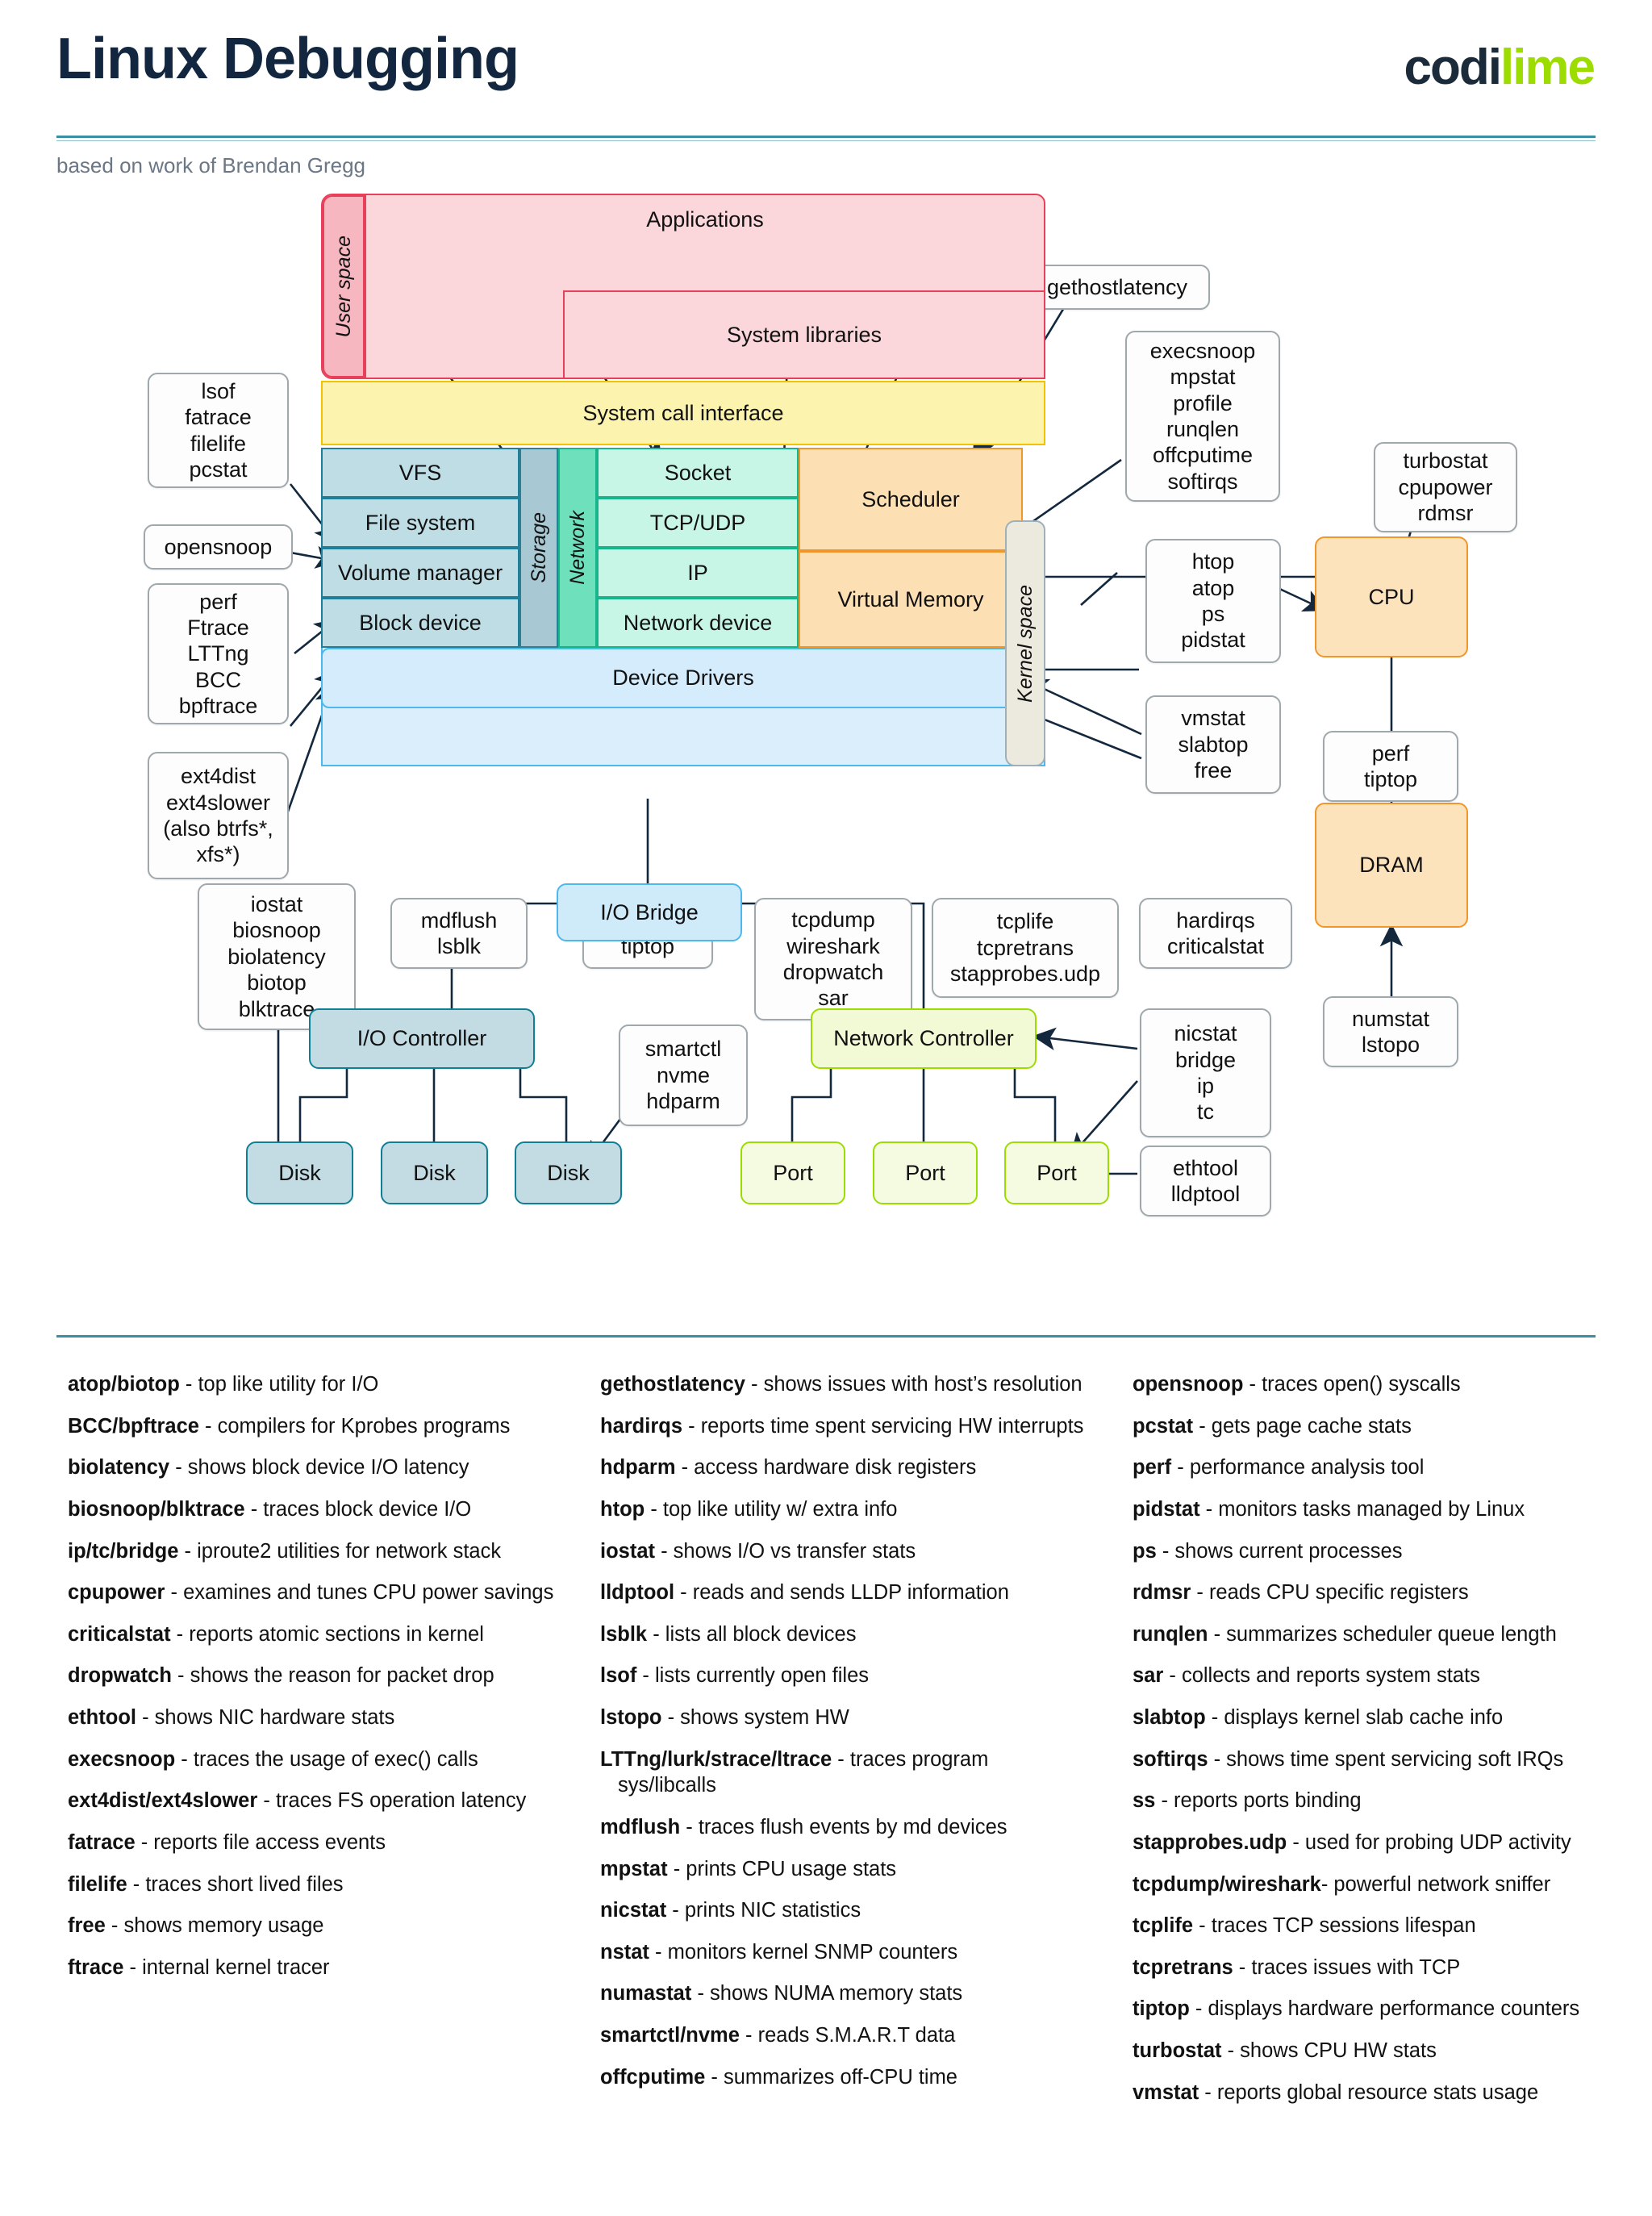  Describe the element at coordinates (1321, 1676) in the screenshot. I see `legend-description: - collects and reports system stats` at that location.